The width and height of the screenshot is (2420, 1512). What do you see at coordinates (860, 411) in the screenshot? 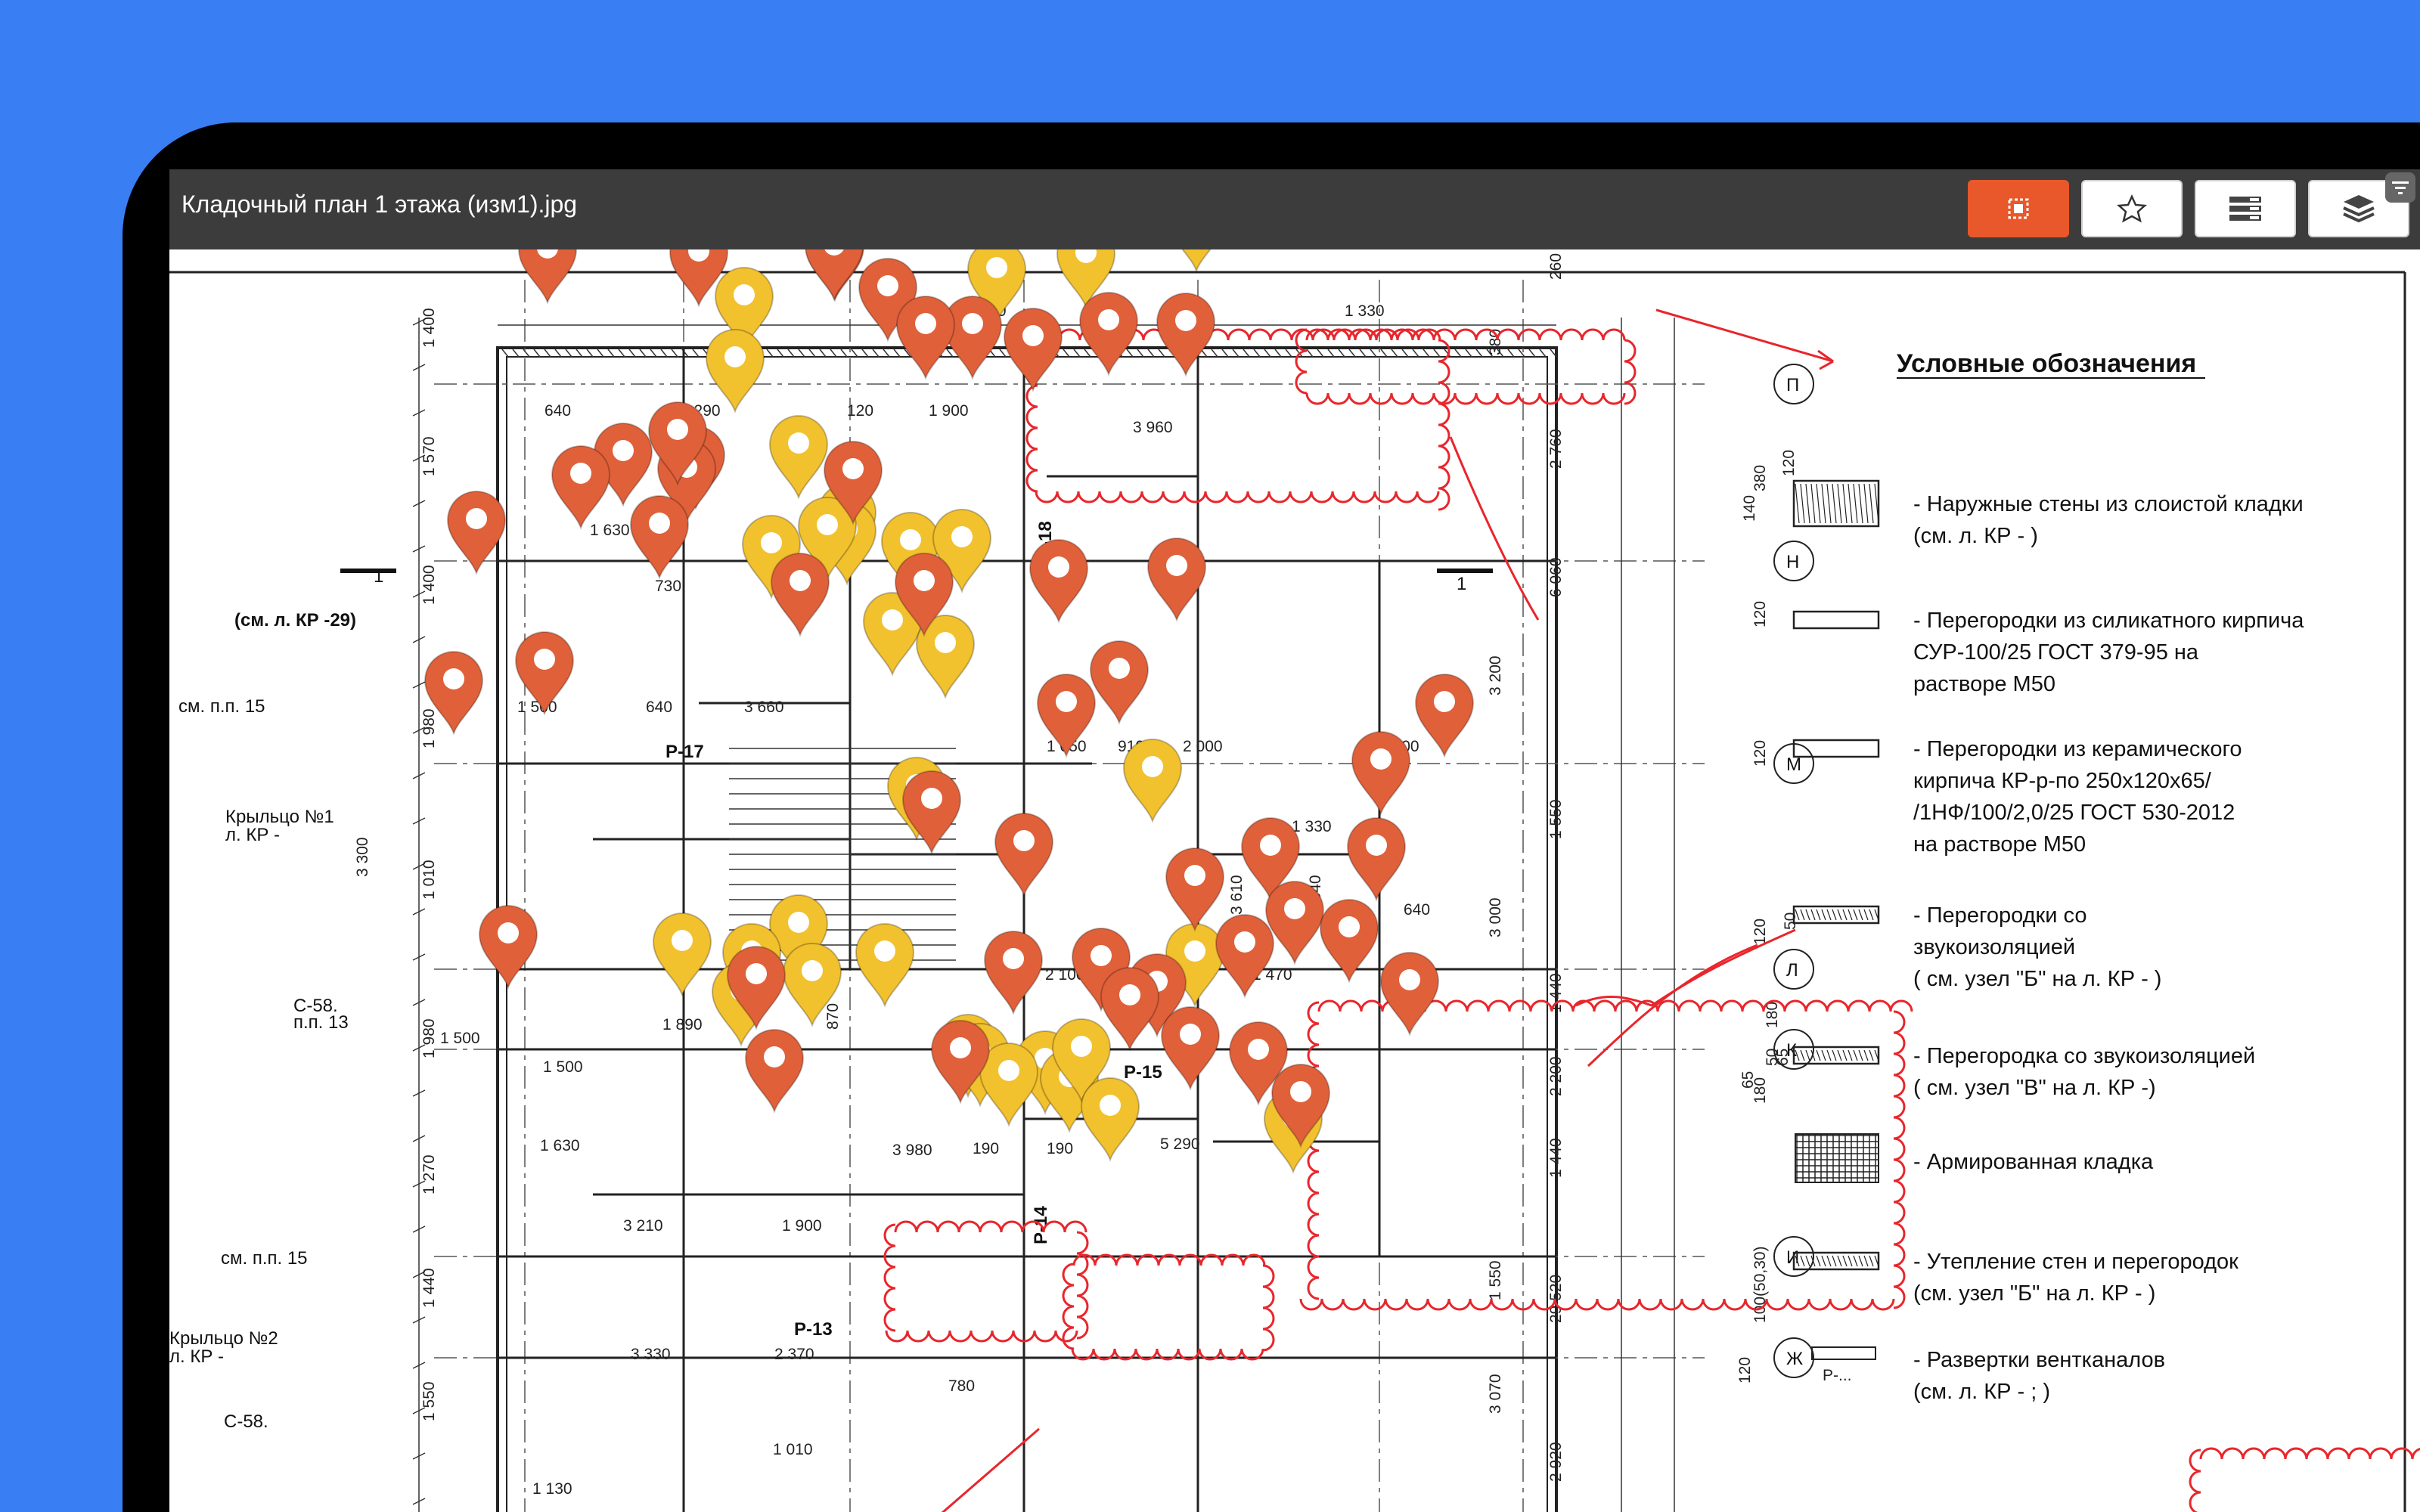
I see `dim-value: 120` at bounding box center [860, 411].